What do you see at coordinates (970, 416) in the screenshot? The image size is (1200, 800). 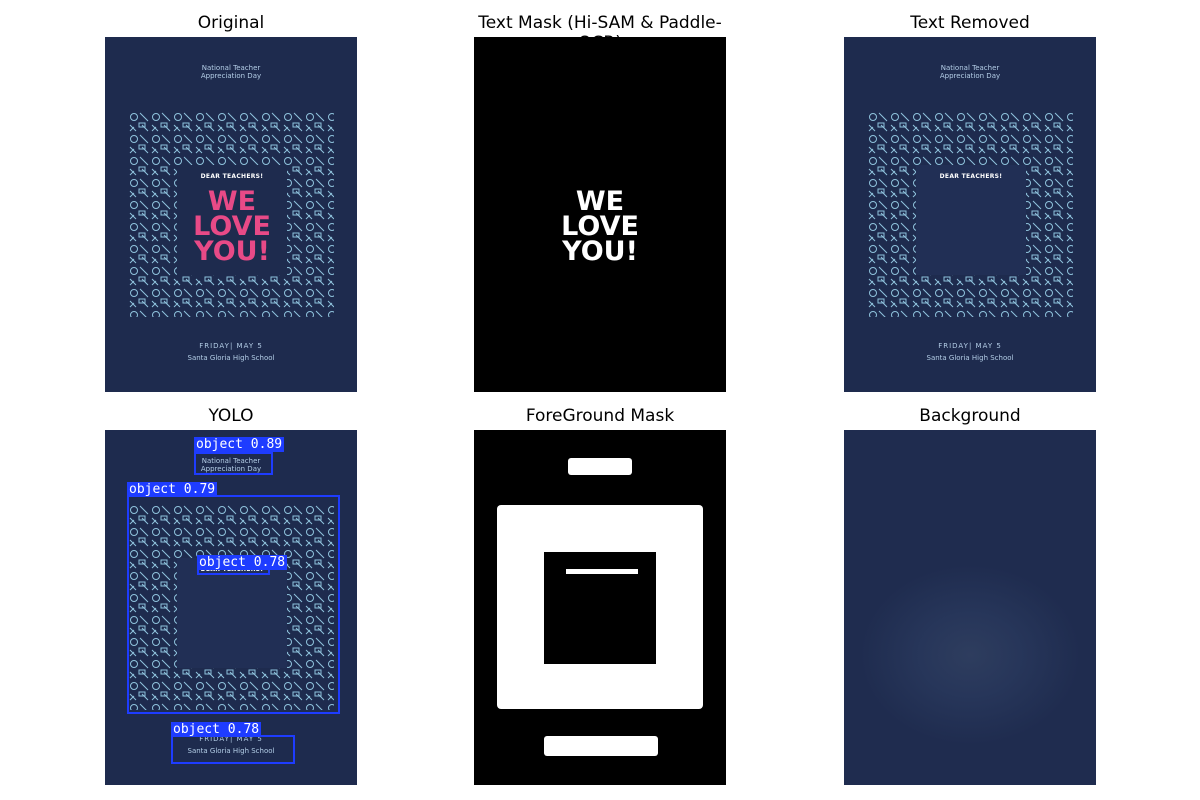 I see `panel-title-background: Background` at bounding box center [970, 416].